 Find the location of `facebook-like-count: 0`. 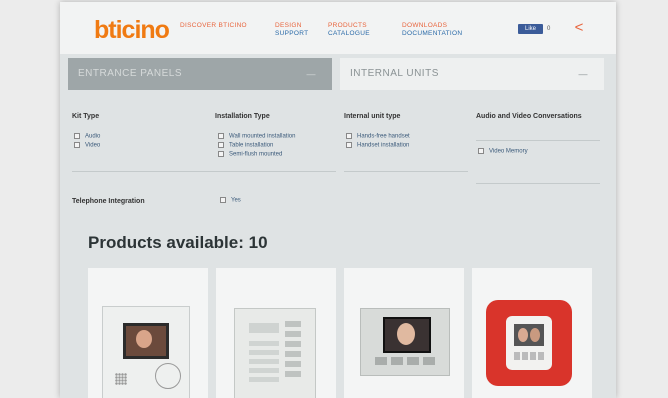

facebook-like-count: 0 is located at coordinates (549, 29).